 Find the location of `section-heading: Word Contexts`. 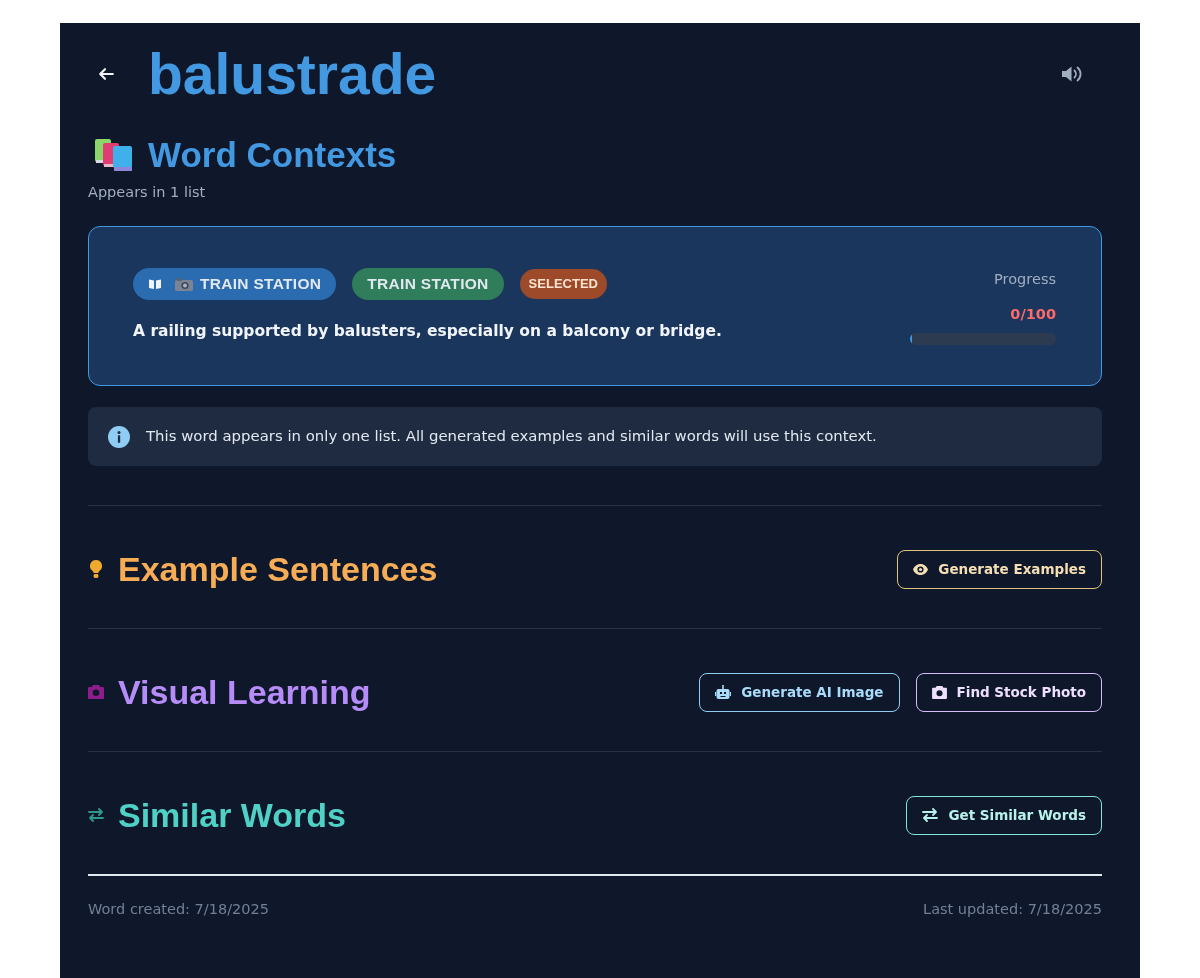

section-heading: Word Contexts is located at coordinates (272, 155).